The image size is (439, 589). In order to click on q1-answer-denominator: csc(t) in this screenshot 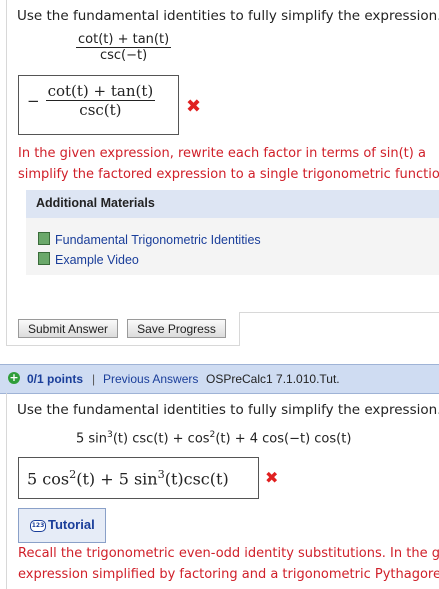, I will do `click(100, 110)`.